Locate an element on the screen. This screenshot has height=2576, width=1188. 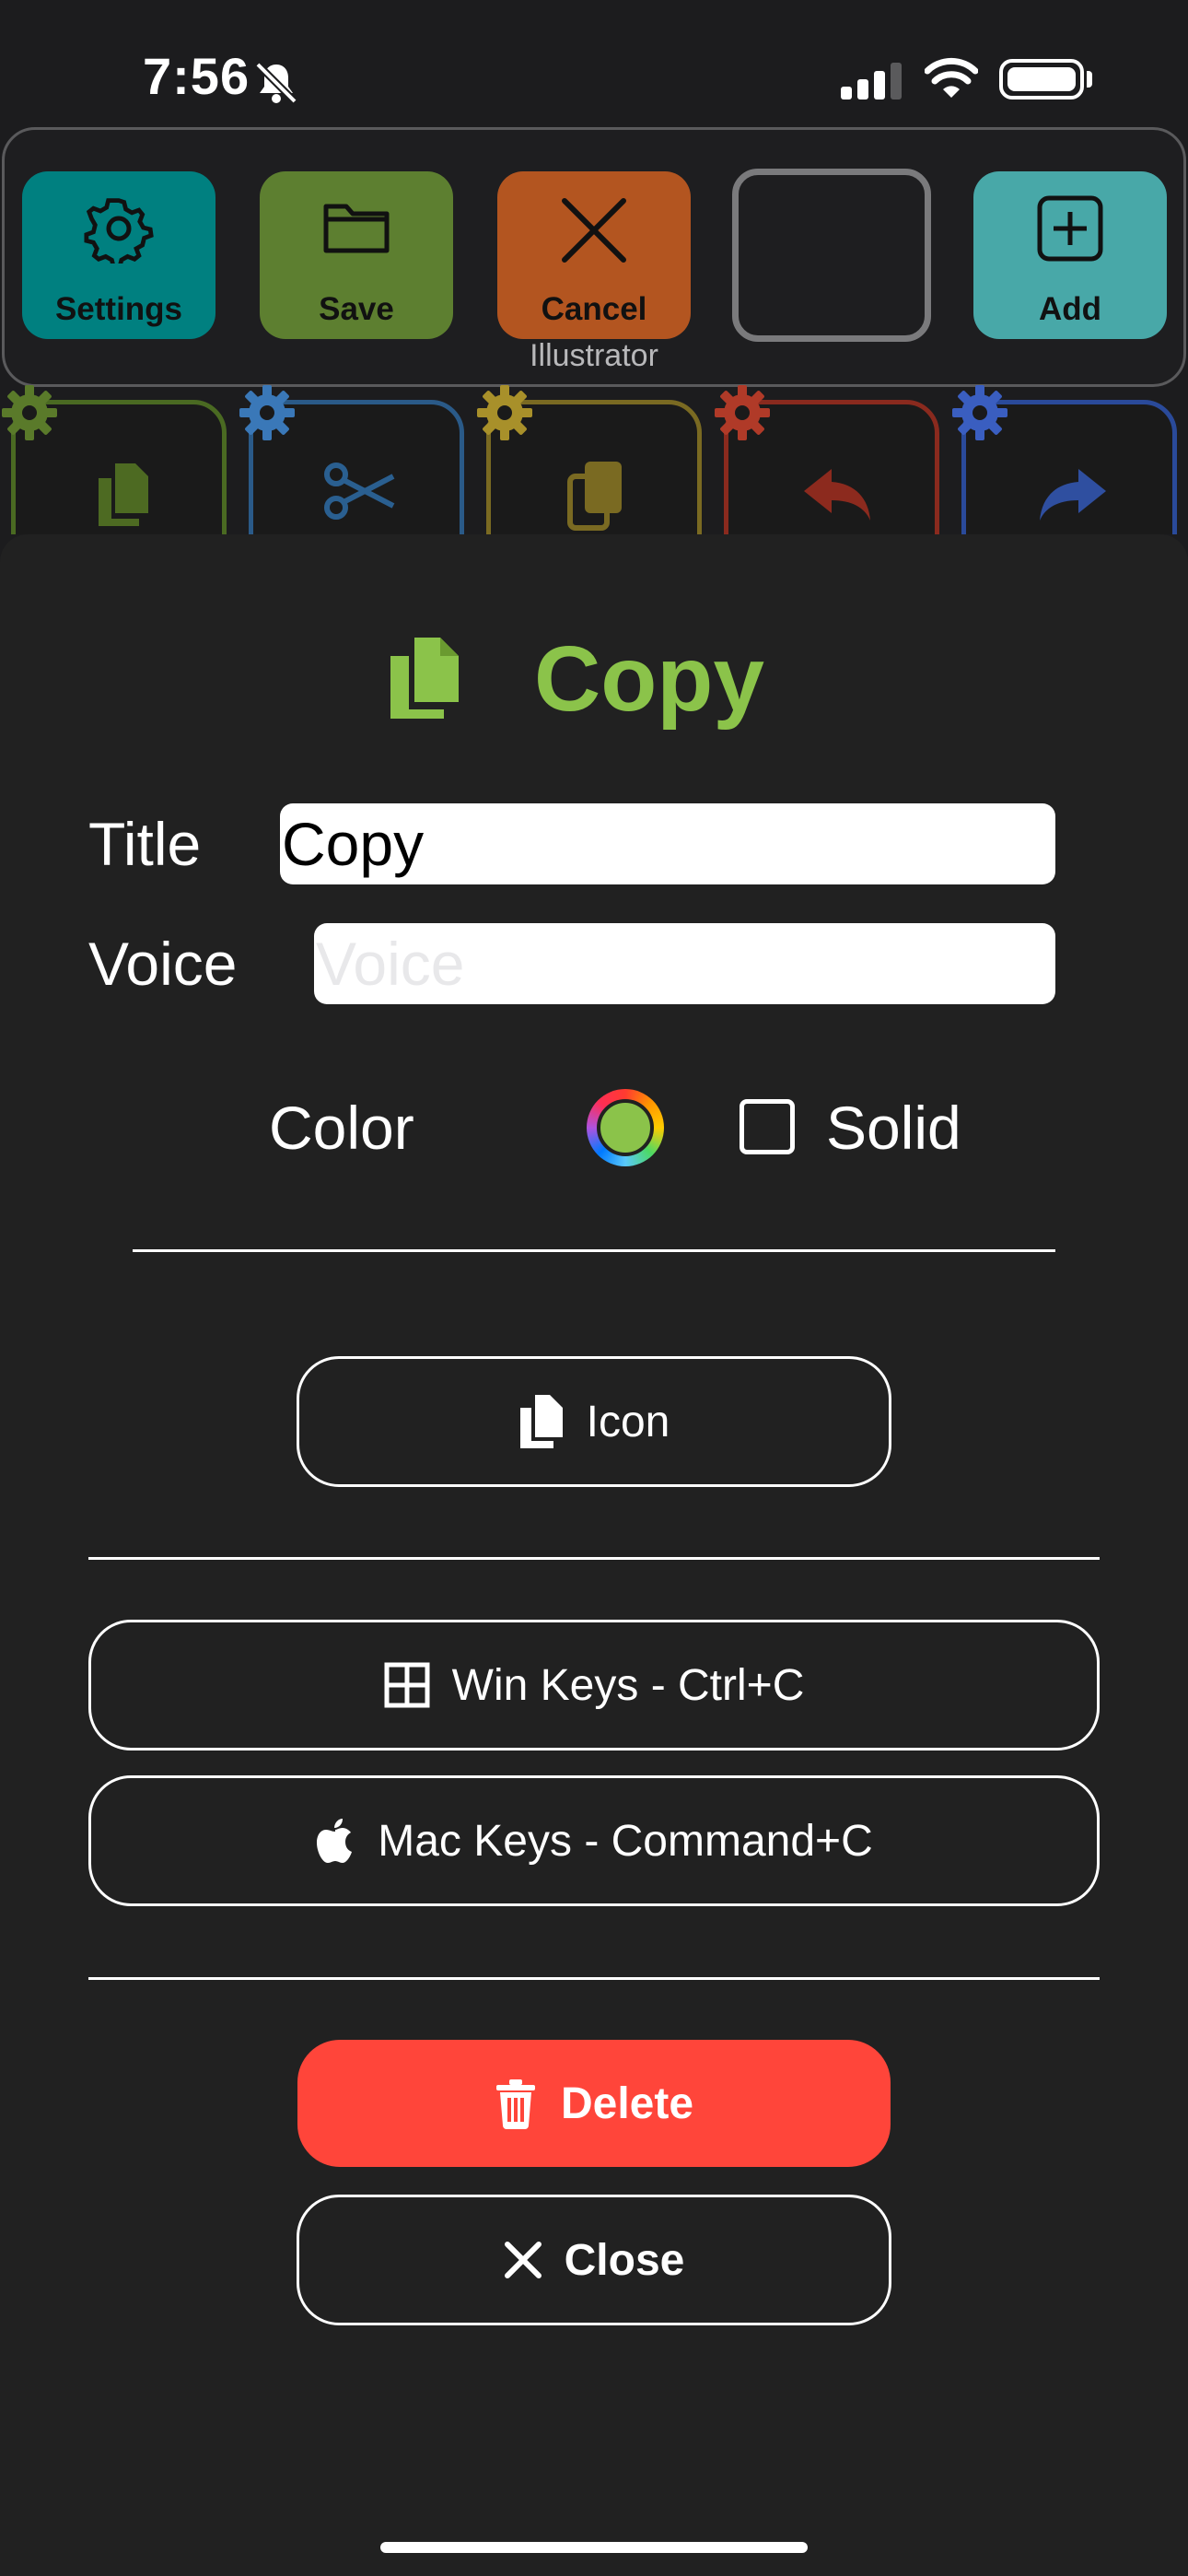
wifi-icon is located at coordinates (951, 77).